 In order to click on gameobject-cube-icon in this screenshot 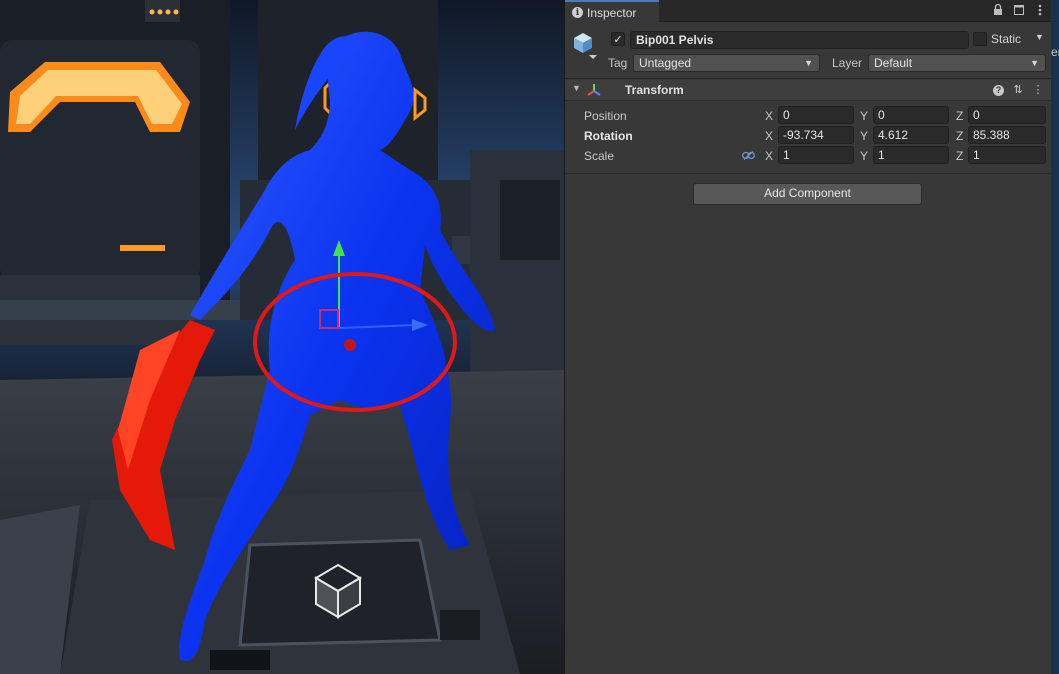, I will do `click(585, 46)`.